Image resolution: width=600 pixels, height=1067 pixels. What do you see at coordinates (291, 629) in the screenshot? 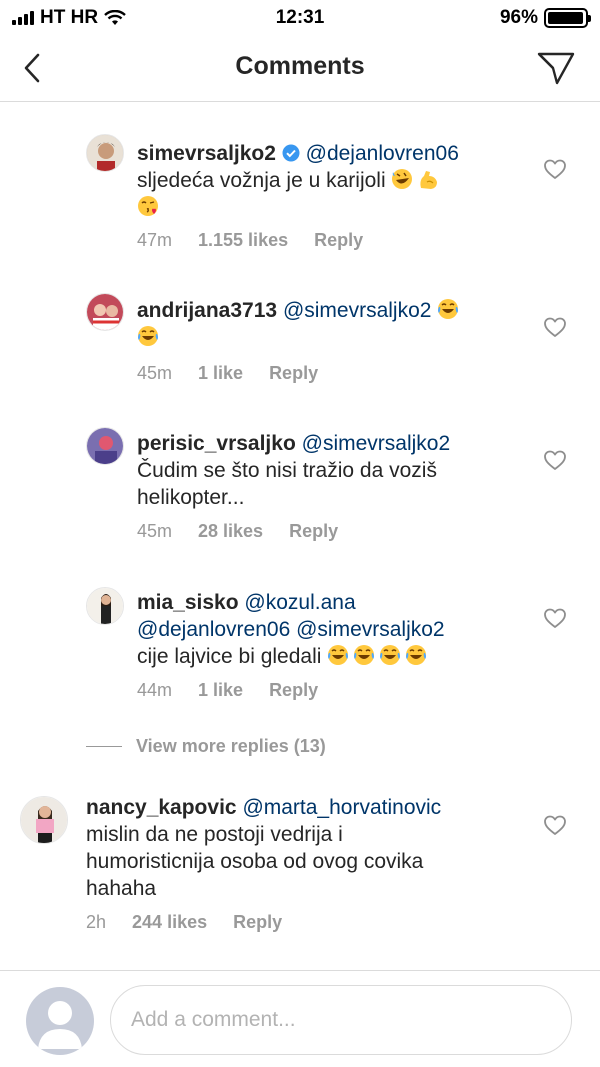
I see `mention-link: @dejanlovren06 @simevrsaljko2` at bounding box center [291, 629].